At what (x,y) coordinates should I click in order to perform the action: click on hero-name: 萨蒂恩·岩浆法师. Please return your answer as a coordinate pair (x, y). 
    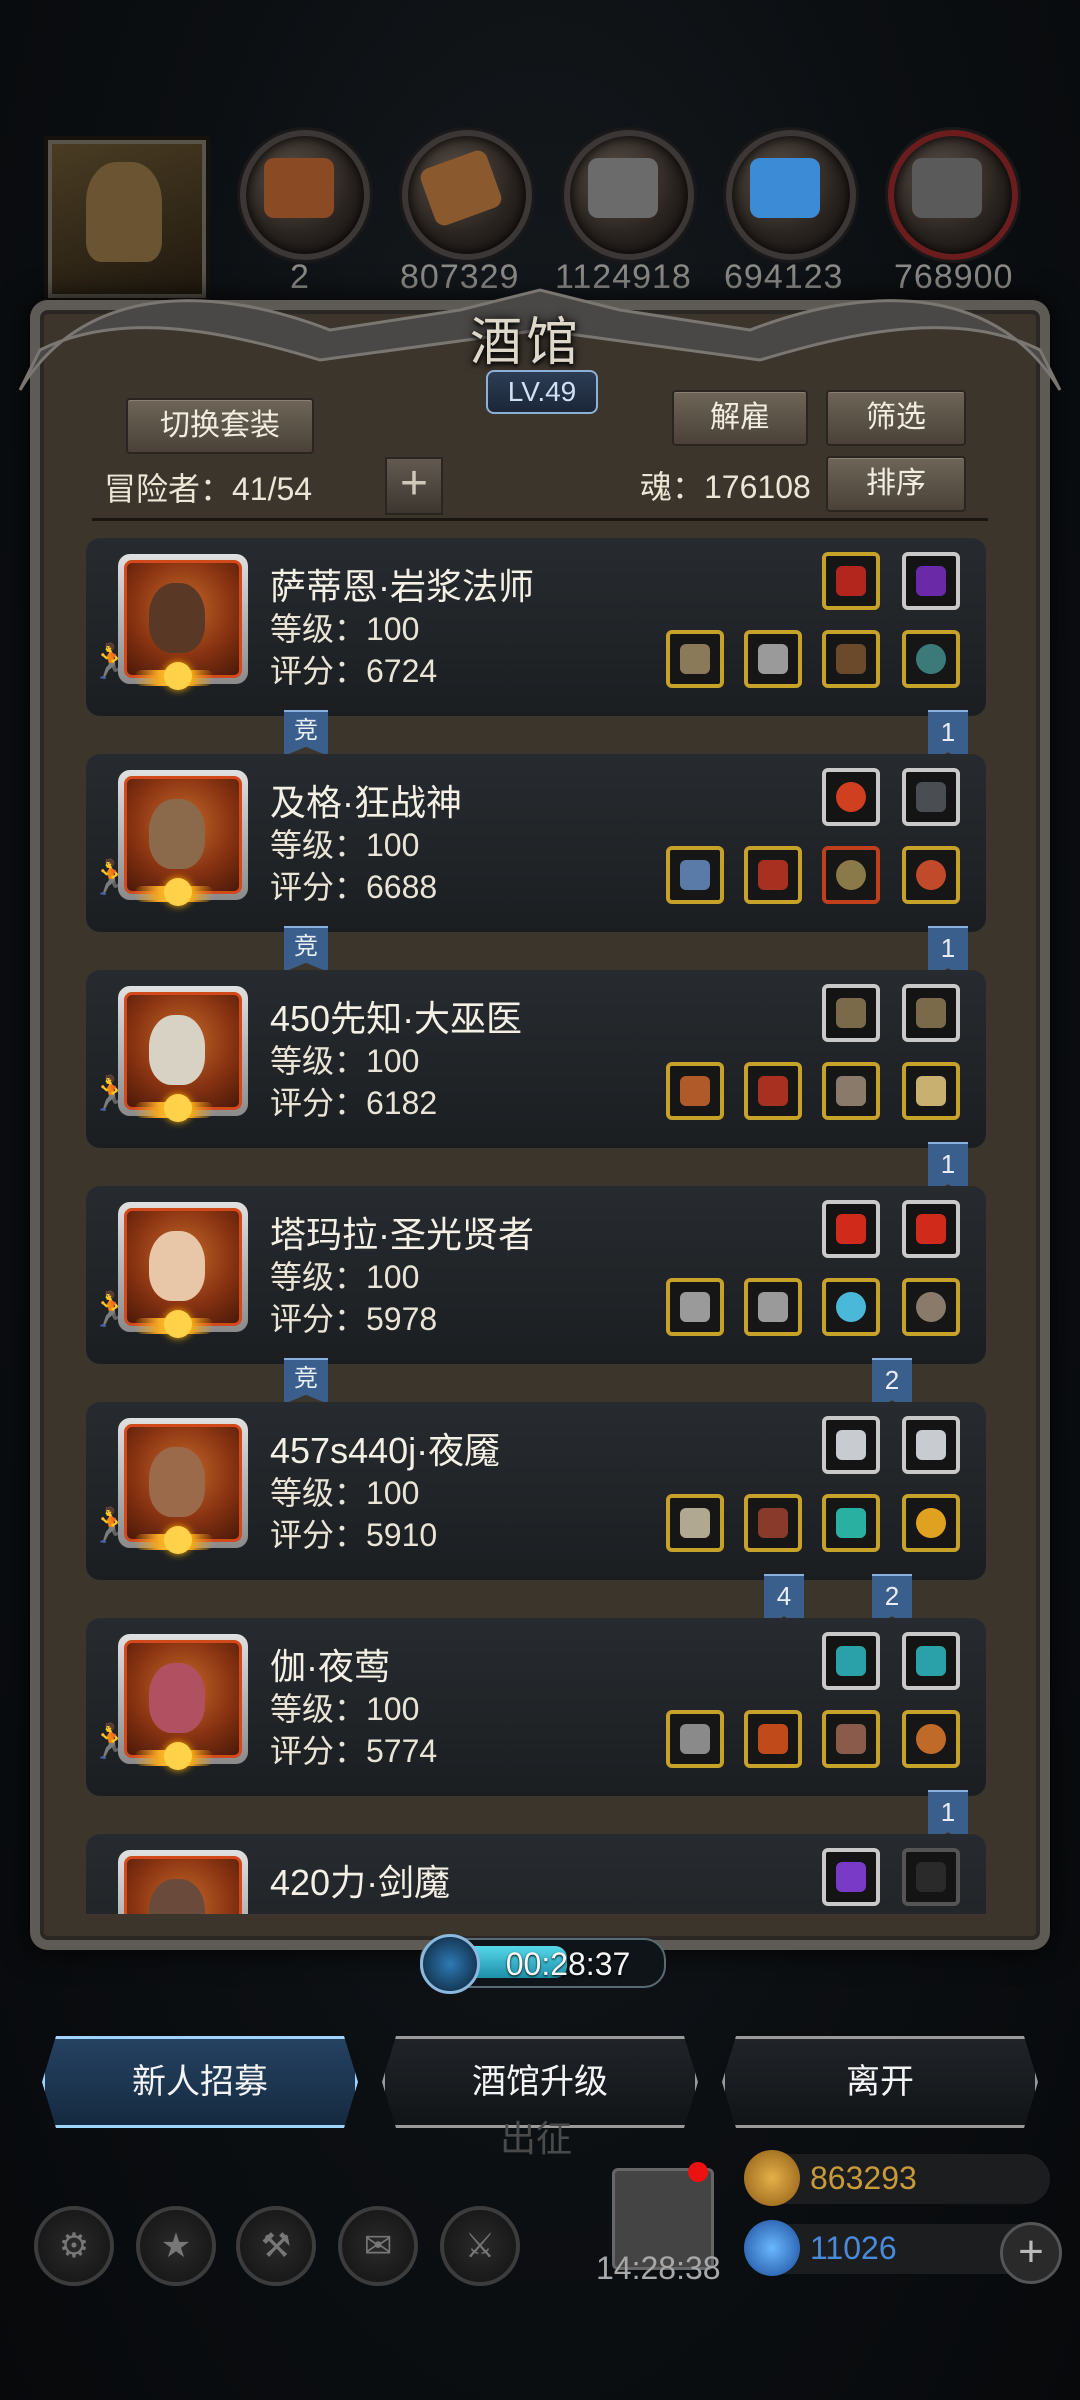
    Looking at the image, I should click on (402, 586).